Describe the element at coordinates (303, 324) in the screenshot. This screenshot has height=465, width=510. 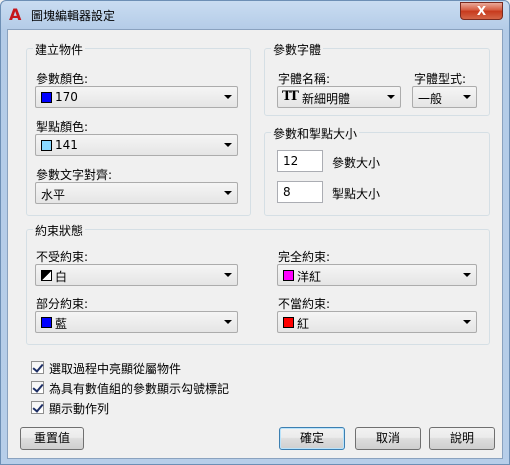
I see `improper-constrained-value: 紅` at that location.